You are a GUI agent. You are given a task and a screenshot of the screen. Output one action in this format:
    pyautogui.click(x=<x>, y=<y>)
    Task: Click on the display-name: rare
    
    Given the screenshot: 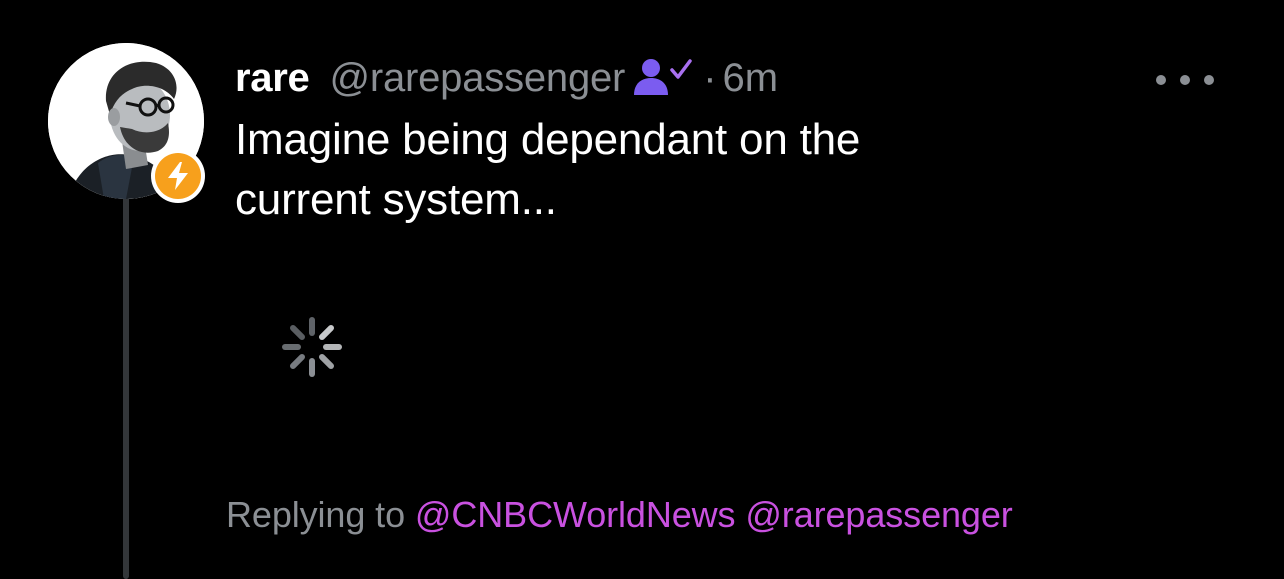 What is the action you would take?
    pyautogui.click(x=272, y=78)
    